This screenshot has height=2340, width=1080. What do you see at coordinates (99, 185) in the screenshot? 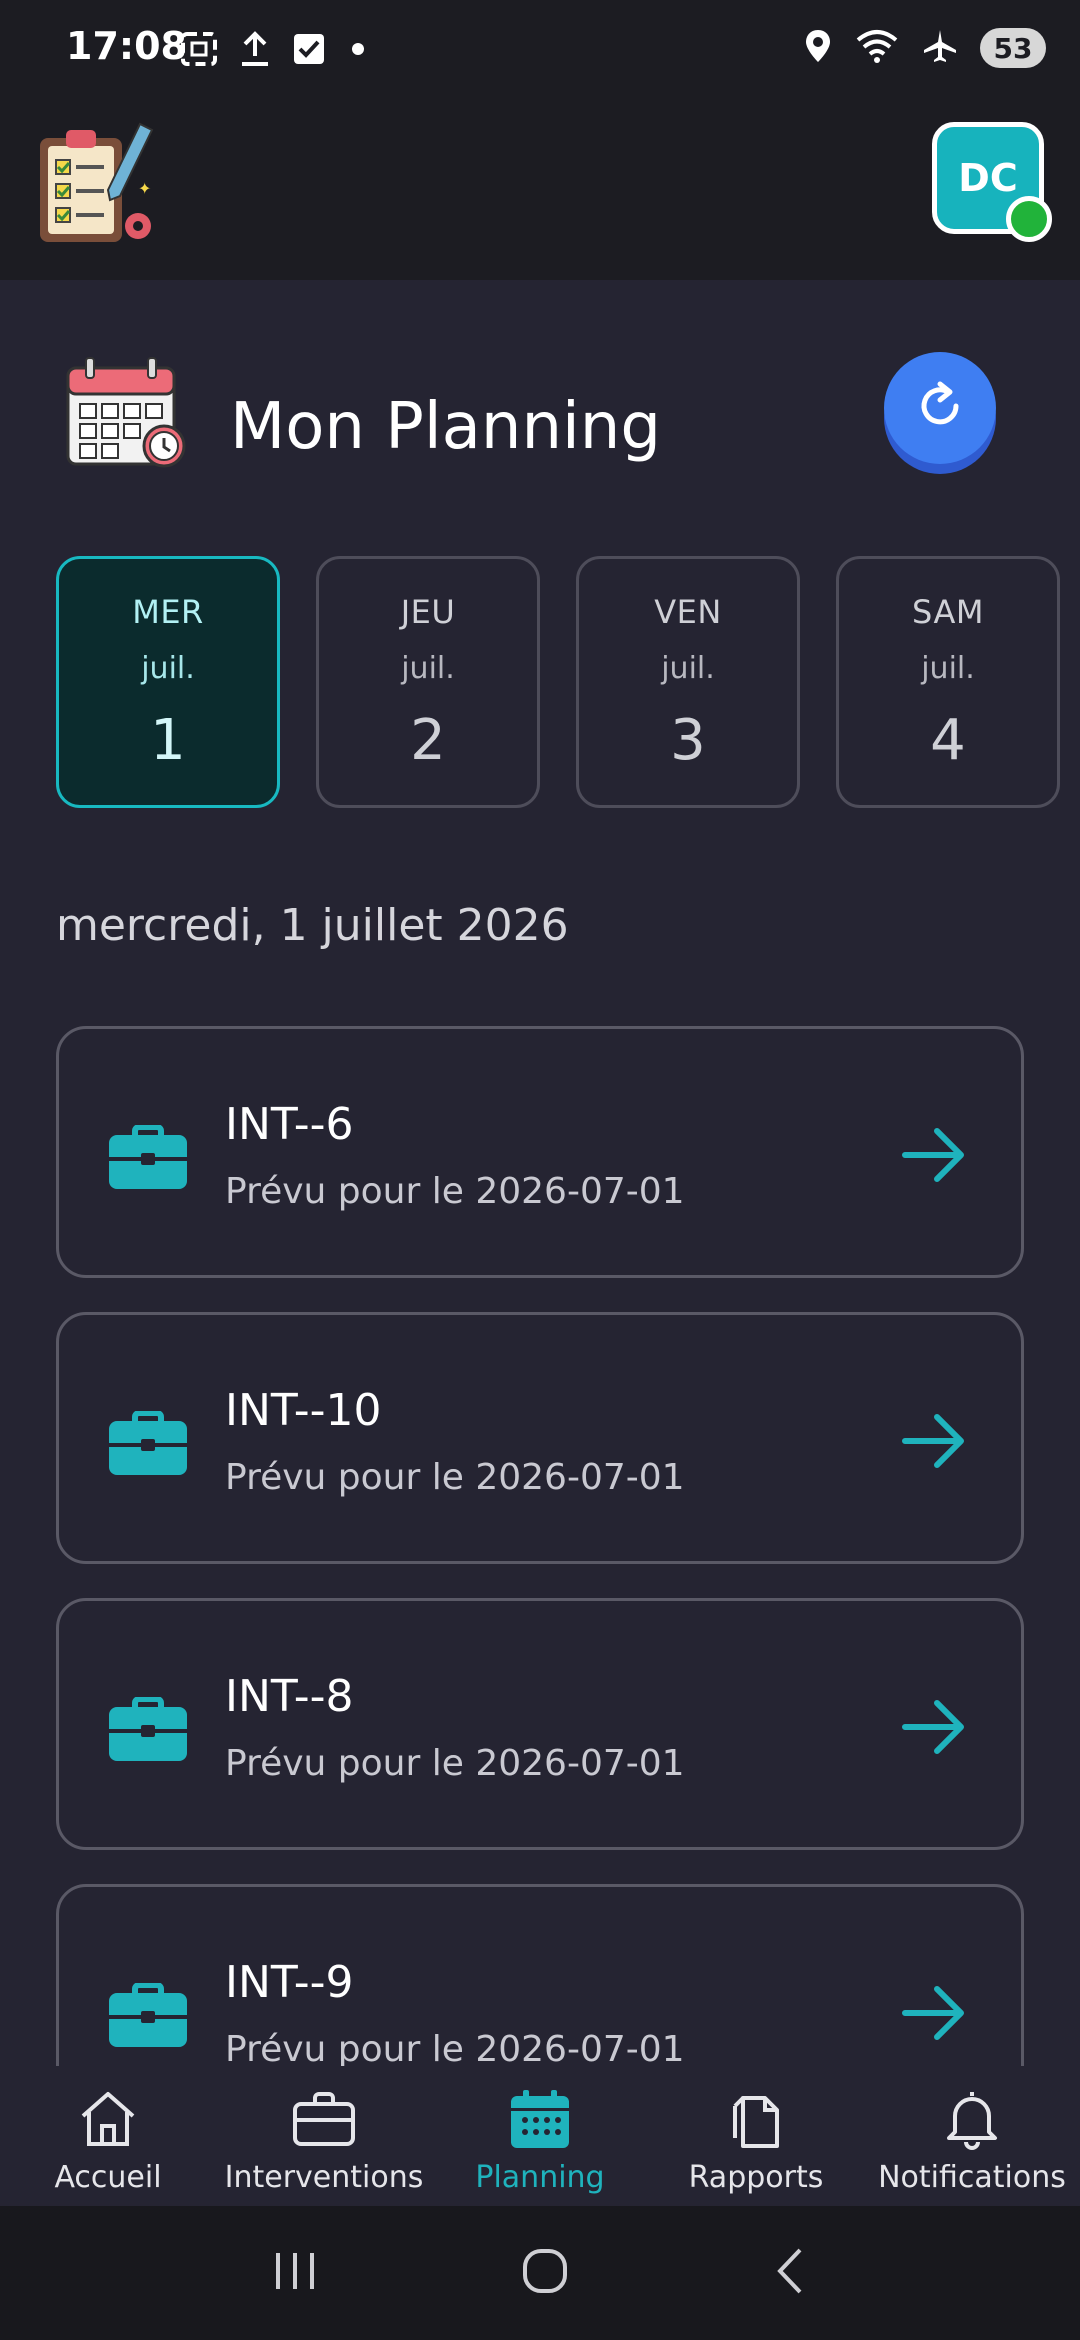
I see `clipboard-checklist-logo: ✦` at bounding box center [99, 185].